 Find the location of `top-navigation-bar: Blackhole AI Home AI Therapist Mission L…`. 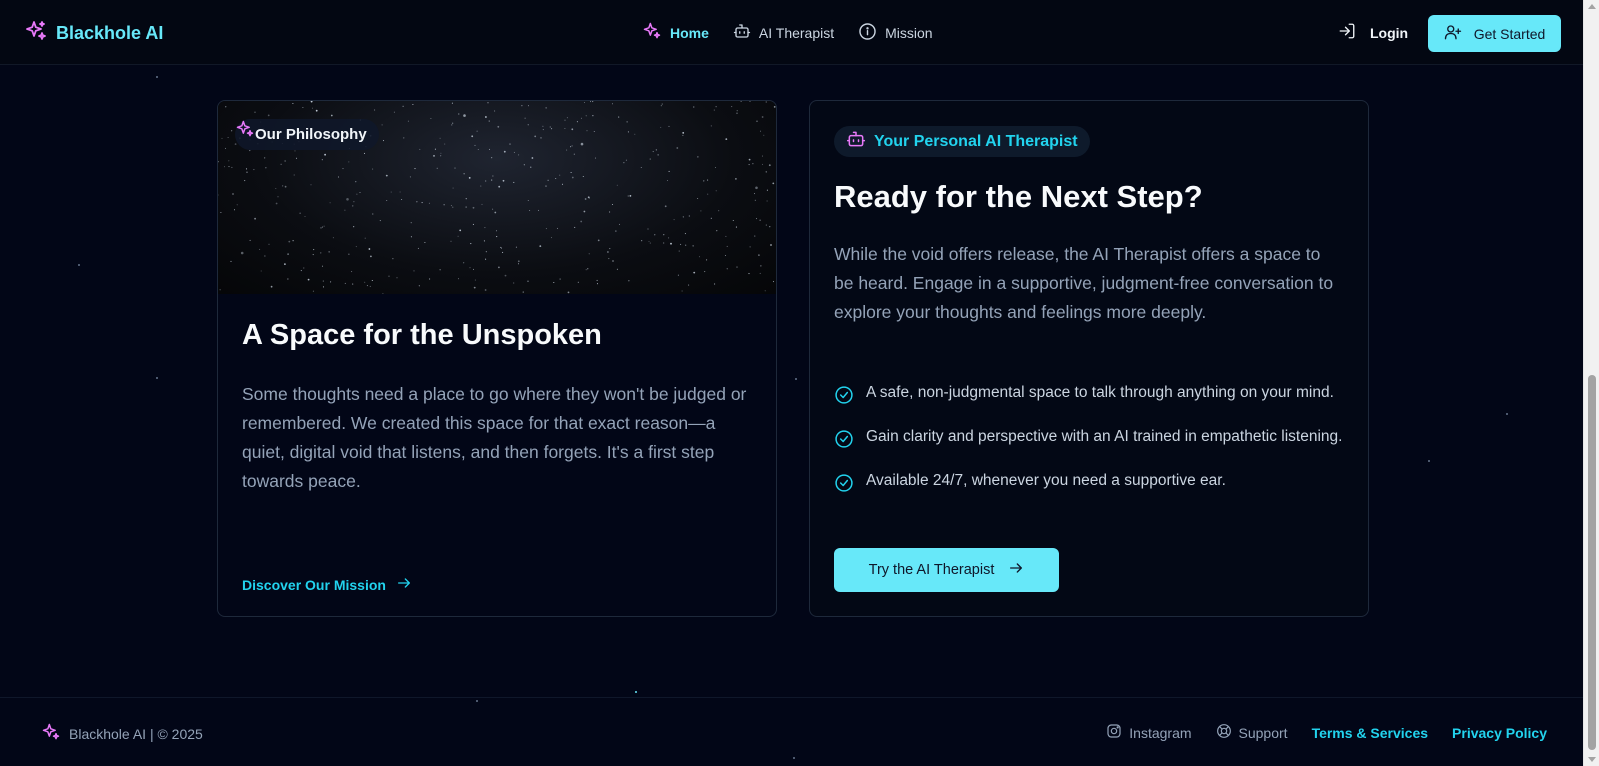

top-navigation-bar: Blackhole AI Home AI Therapist Mission L… is located at coordinates (791, 32).